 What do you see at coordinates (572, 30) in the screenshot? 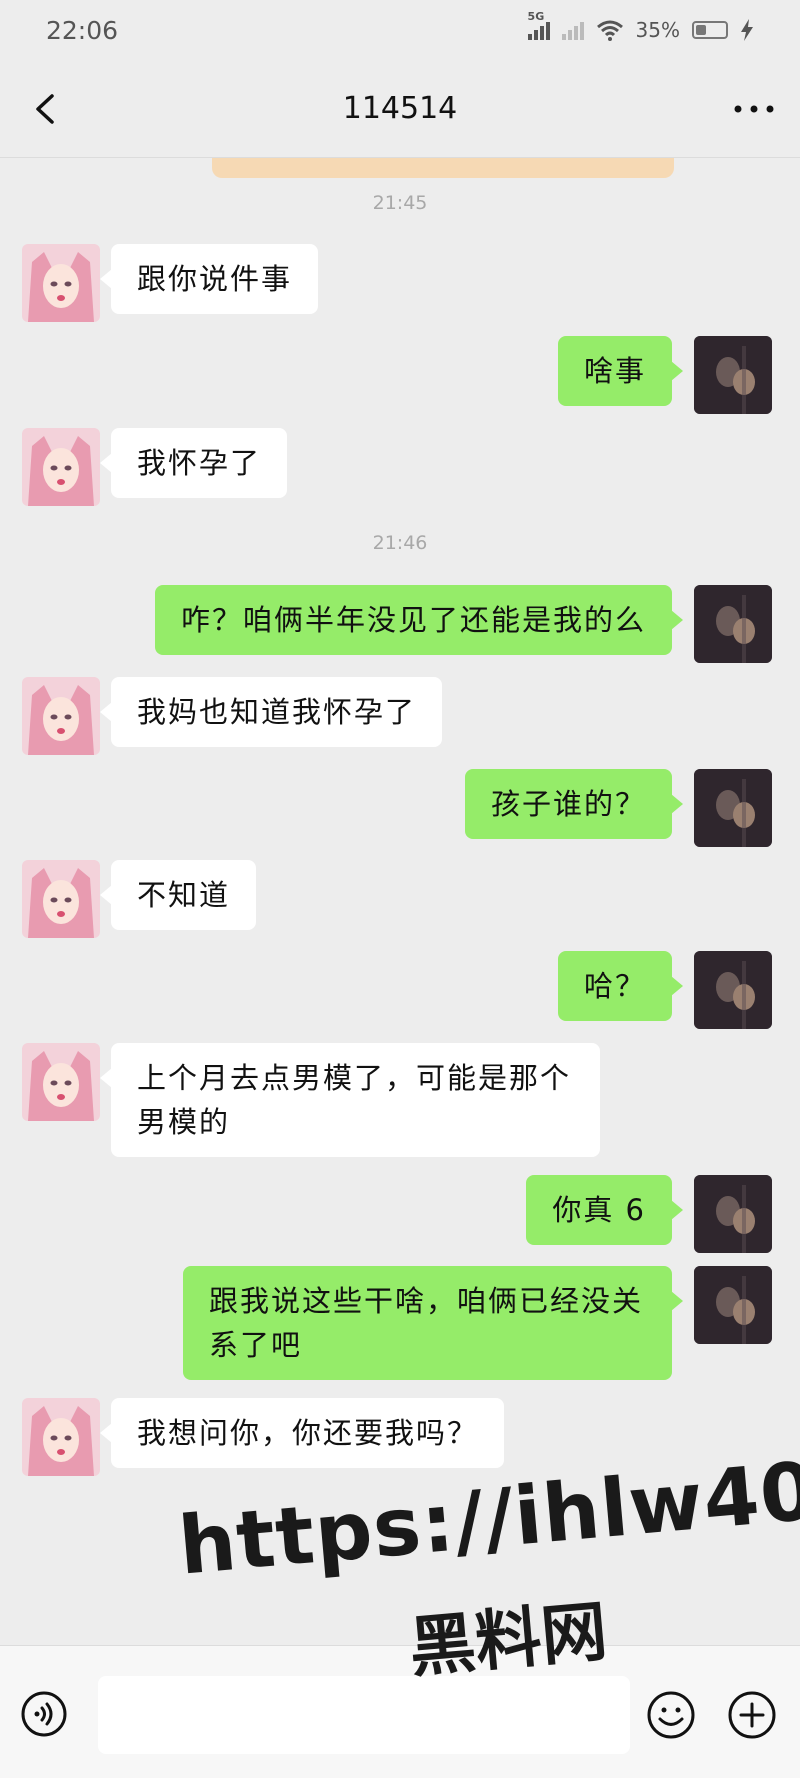
I see `cell-signal-2-icon` at bounding box center [572, 30].